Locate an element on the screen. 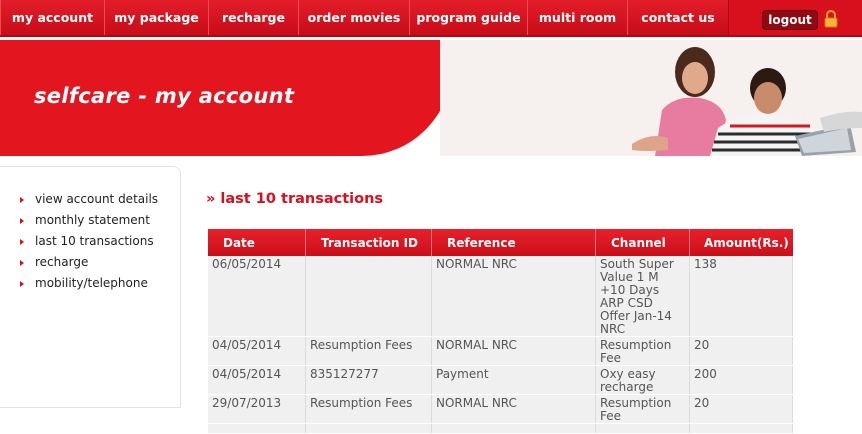 The width and height of the screenshot is (862, 434). cell-reference: Payment is located at coordinates (513, 380).